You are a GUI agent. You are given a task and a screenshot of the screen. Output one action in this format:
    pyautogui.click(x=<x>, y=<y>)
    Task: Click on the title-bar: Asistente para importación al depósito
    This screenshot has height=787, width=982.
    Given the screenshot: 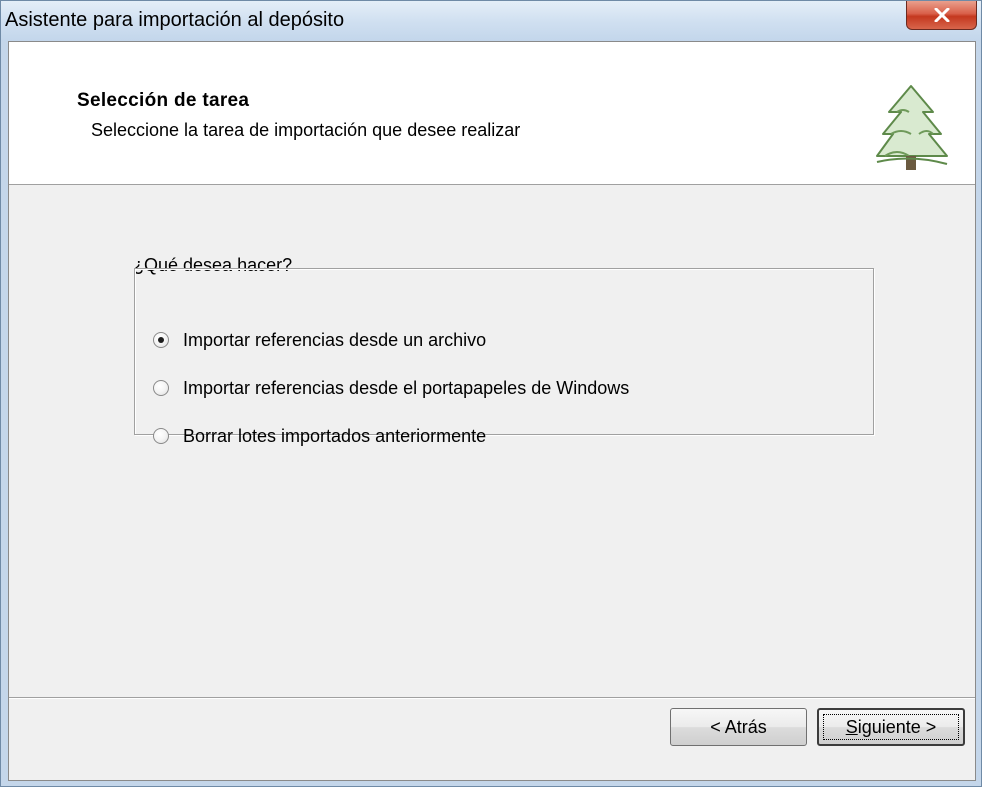 What is the action you would take?
    pyautogui.click(x=491, y=21)
    